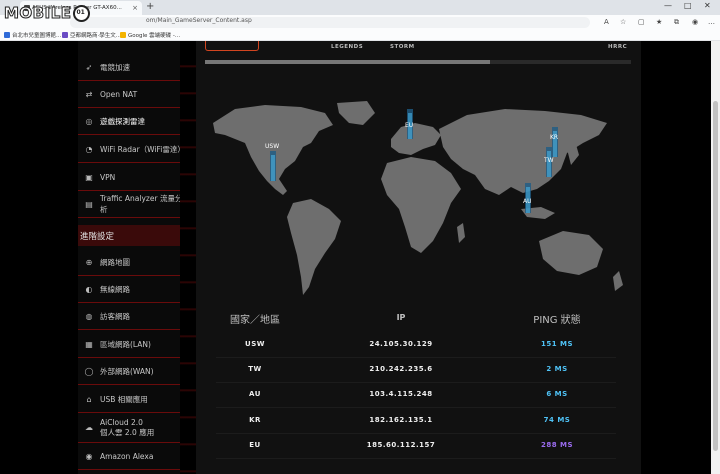  I want to click on sidebar-item-amazon-alexa: ◉ Amazon Alexa, so click(133, 456).